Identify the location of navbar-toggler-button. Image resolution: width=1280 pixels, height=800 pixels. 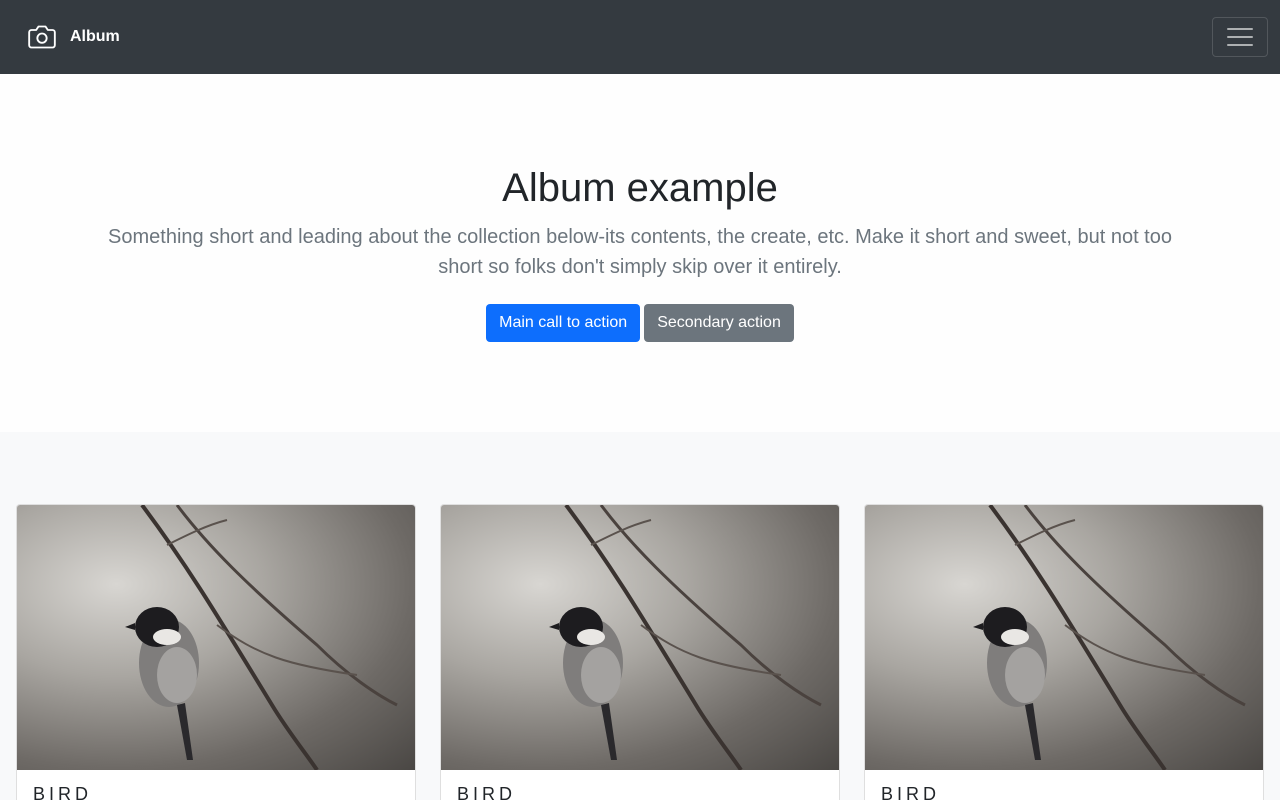
(1240, 37).